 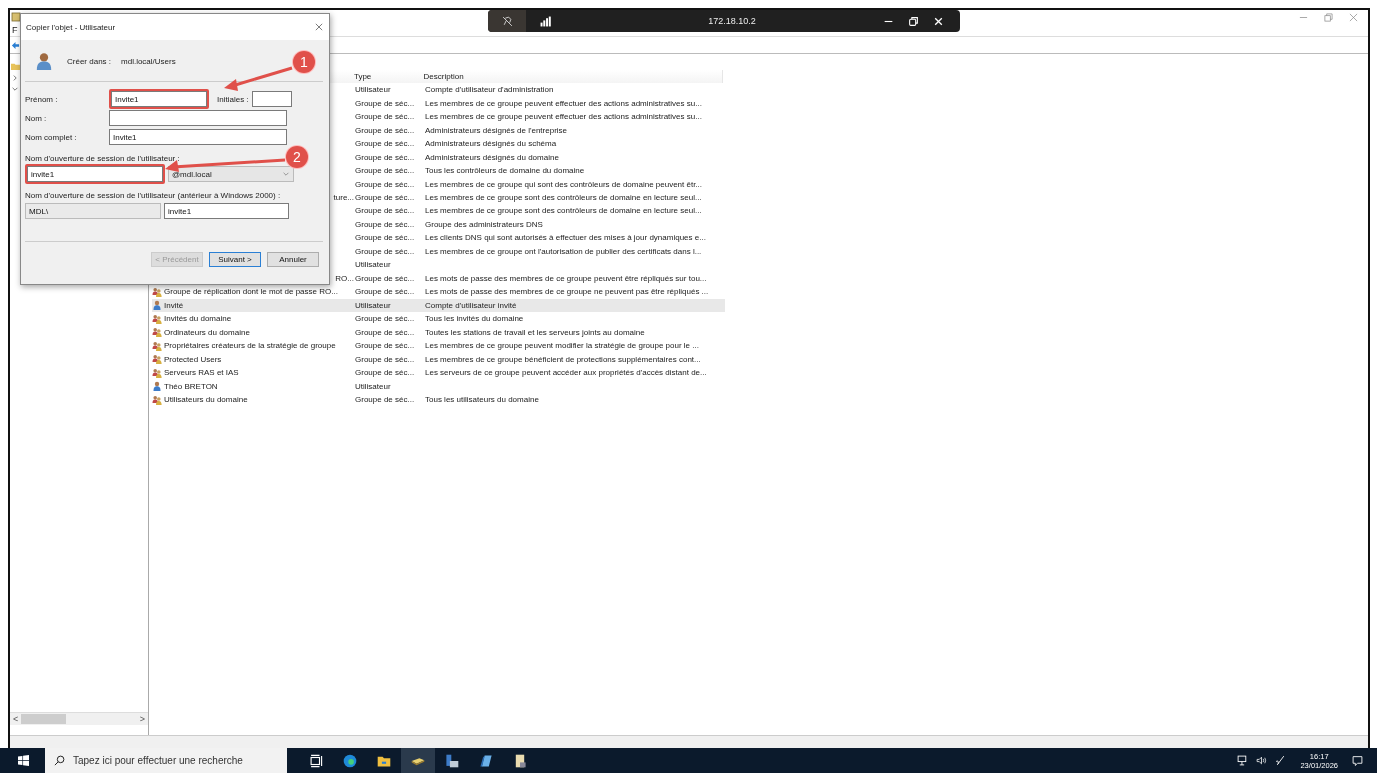 What do you see at coordinates (233, 99) in the screenshot?
I see `field-label: Initiales :` at bounding box center [233, 99].